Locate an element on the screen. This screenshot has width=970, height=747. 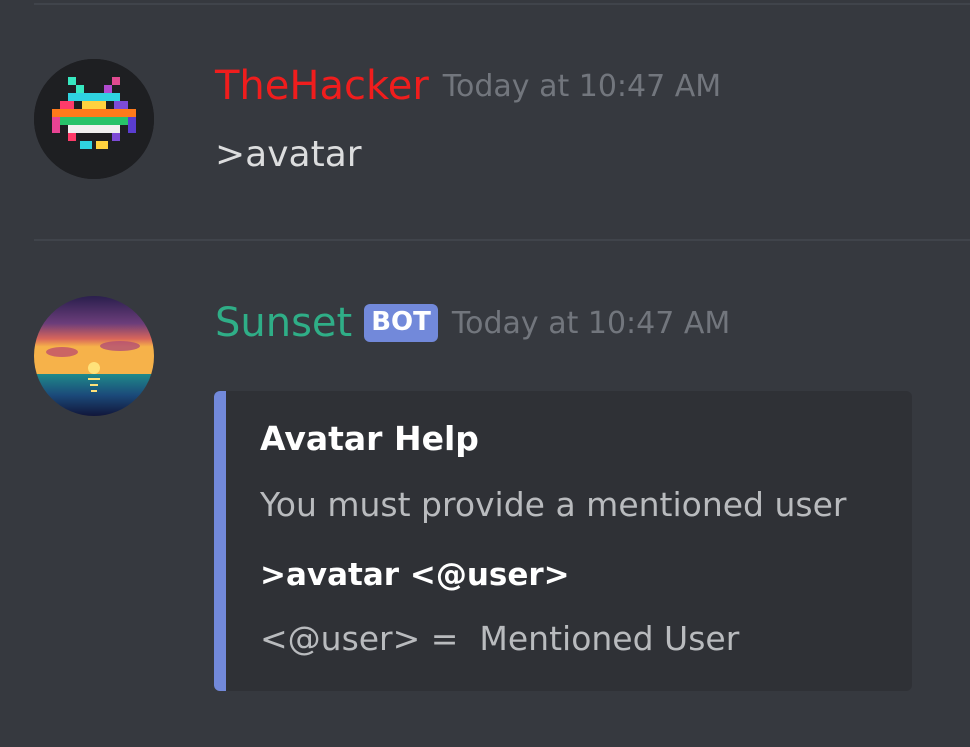
user-avatar-sunset is located at coordinates (94, 356).